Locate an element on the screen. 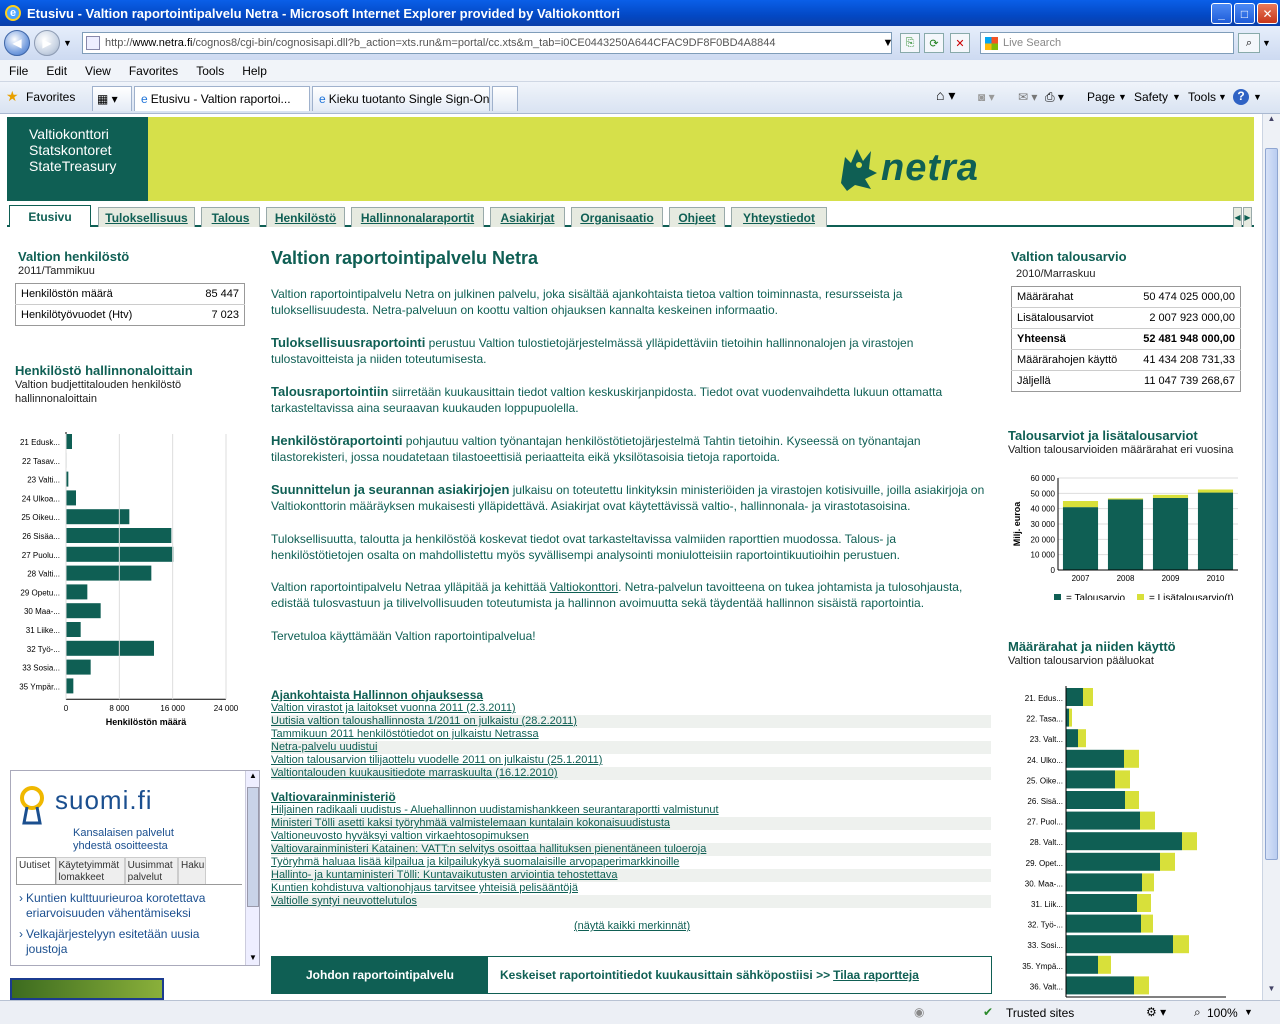 The image size is (1280, 1024). history-dropdown-icon: ▼ is located at coordinates (67, 43).